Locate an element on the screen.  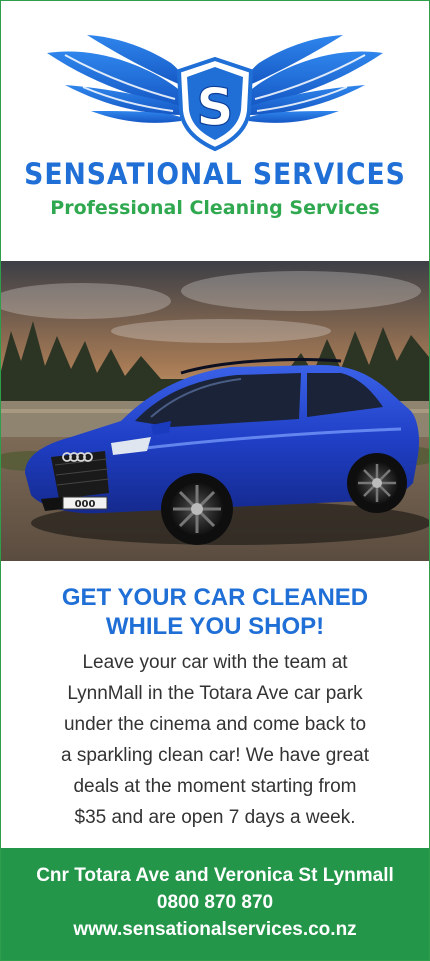
body-line: Leave your car with the team at is located at coordinates (215, 662).